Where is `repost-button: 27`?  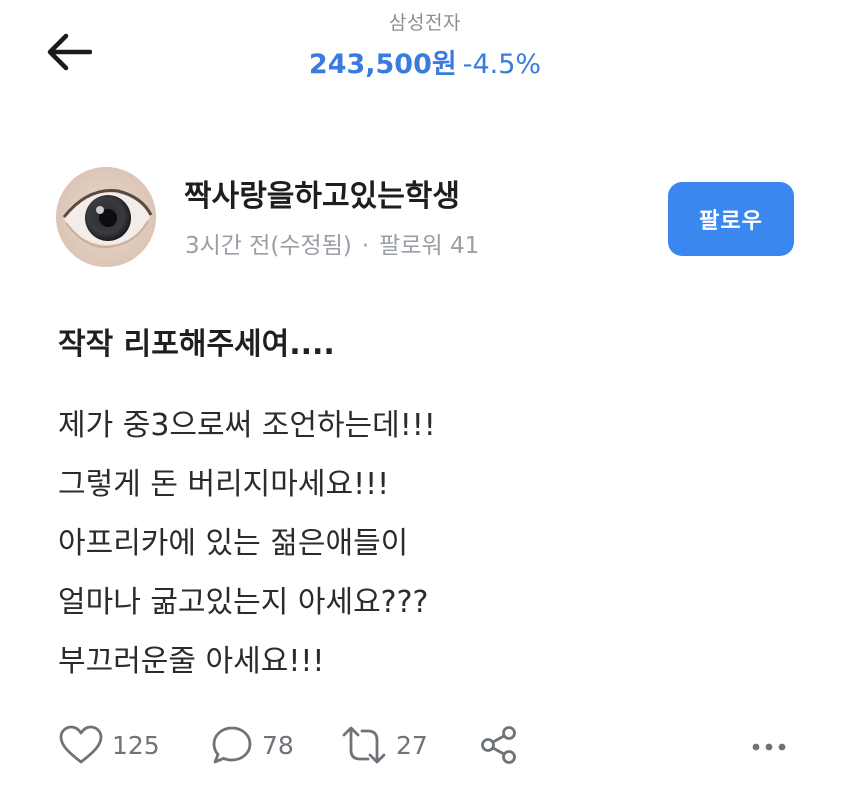
repost-button: 27 is located at coordinates (384, 745).